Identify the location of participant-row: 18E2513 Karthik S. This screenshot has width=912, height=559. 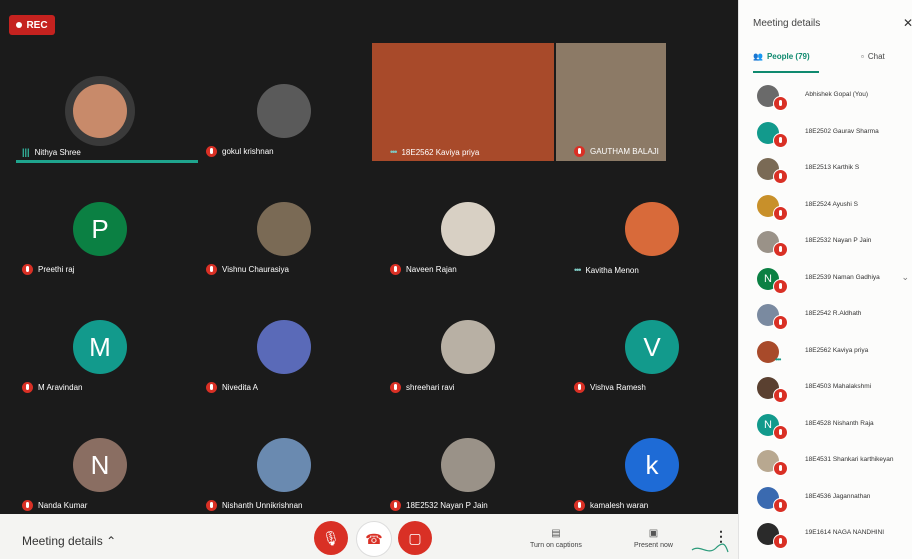
(834, 169).